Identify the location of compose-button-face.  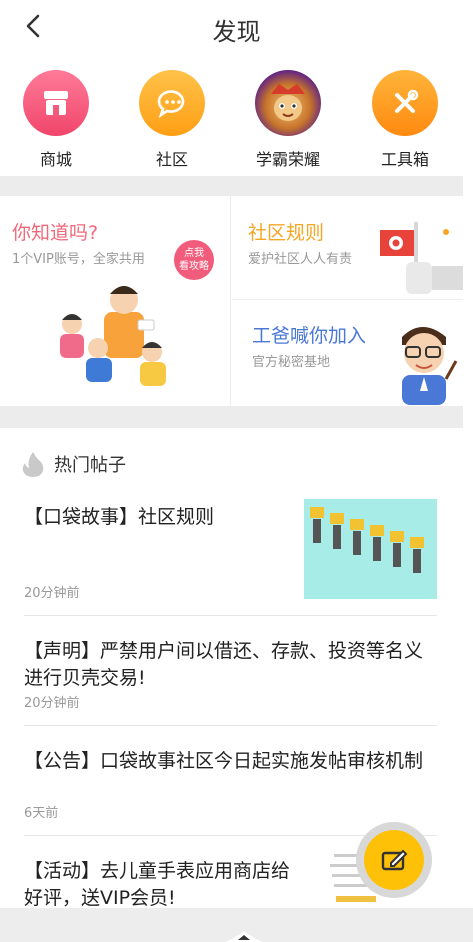
(394, 860).